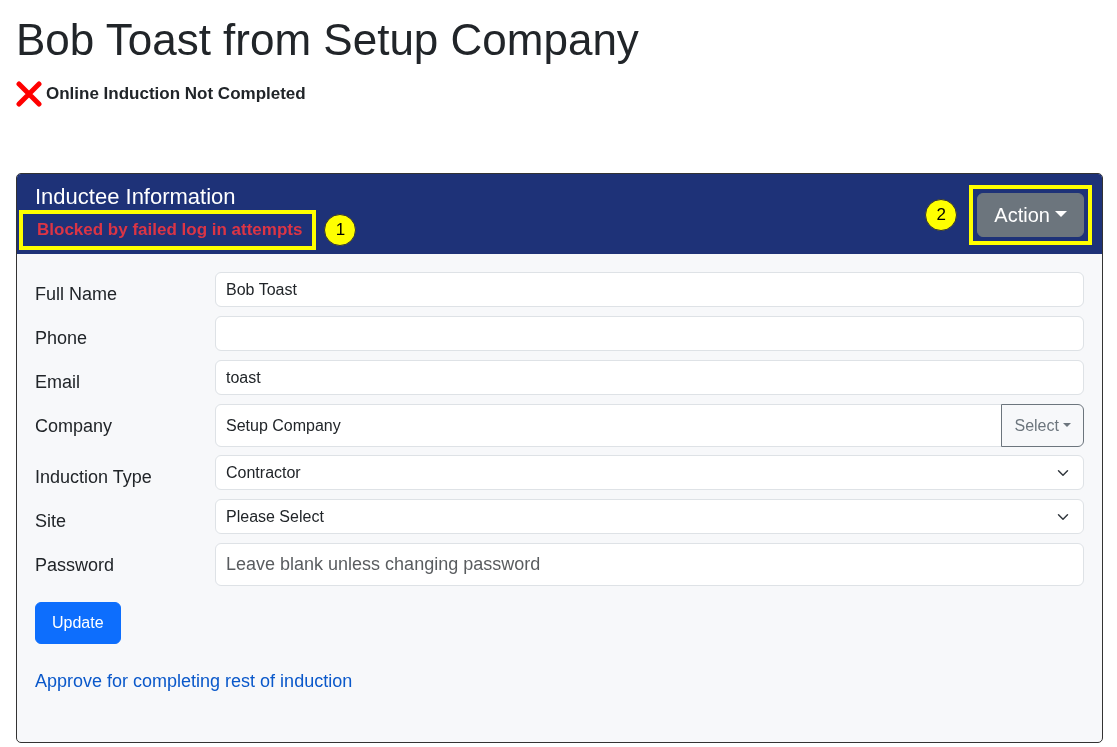 The width and height of the screenshot is (1117, 747). I want to click on callout-number: 1, so click(340, 230).